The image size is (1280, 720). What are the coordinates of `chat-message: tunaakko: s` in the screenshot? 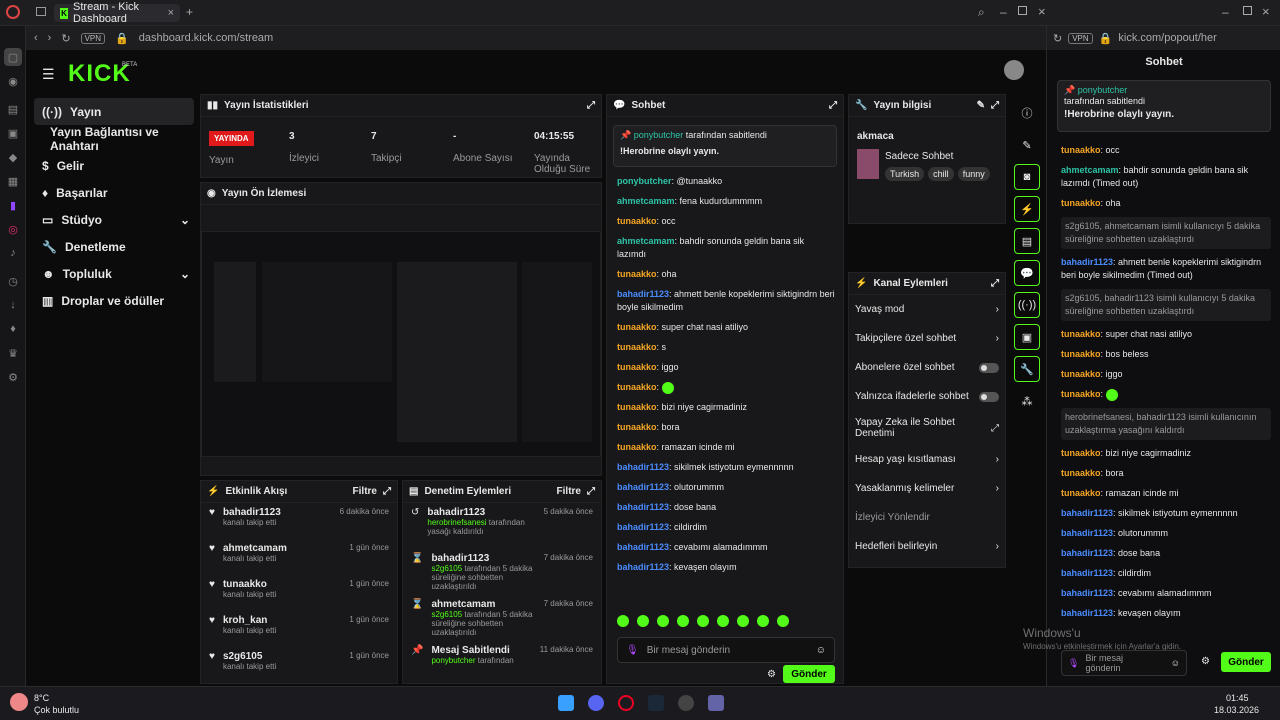 It's located at (726, 347).